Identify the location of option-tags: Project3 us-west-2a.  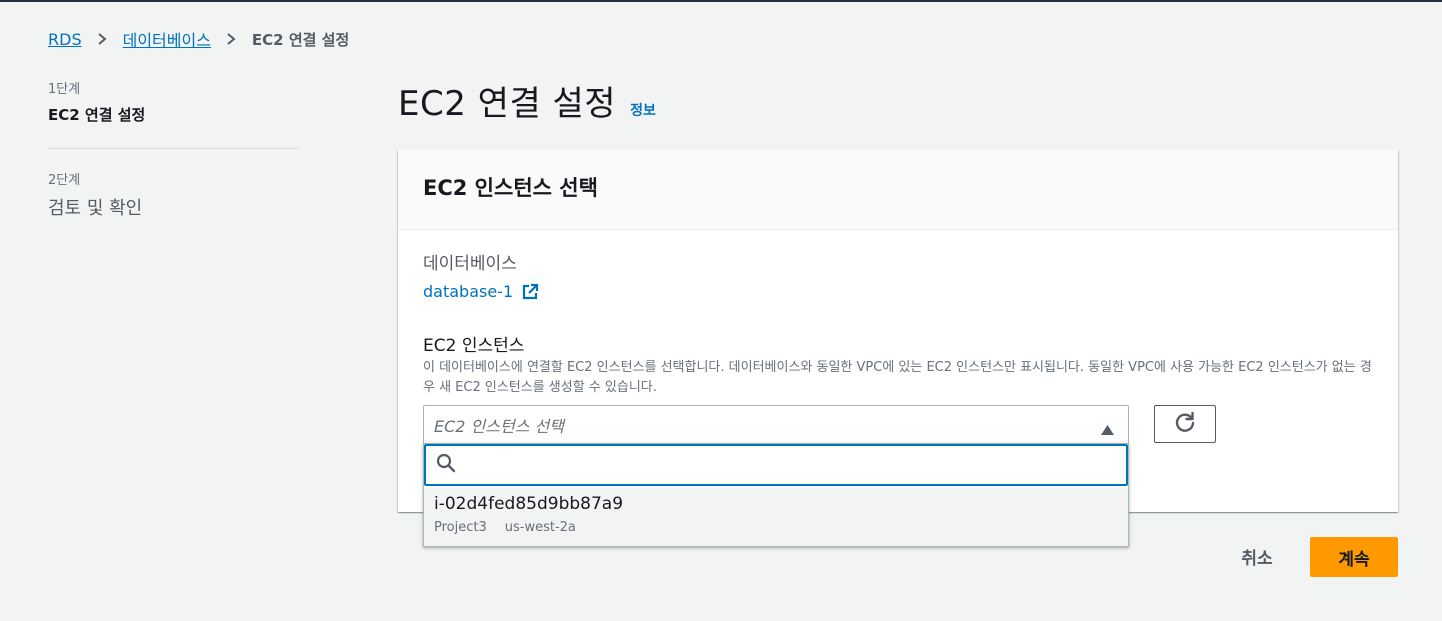
(781, 527).